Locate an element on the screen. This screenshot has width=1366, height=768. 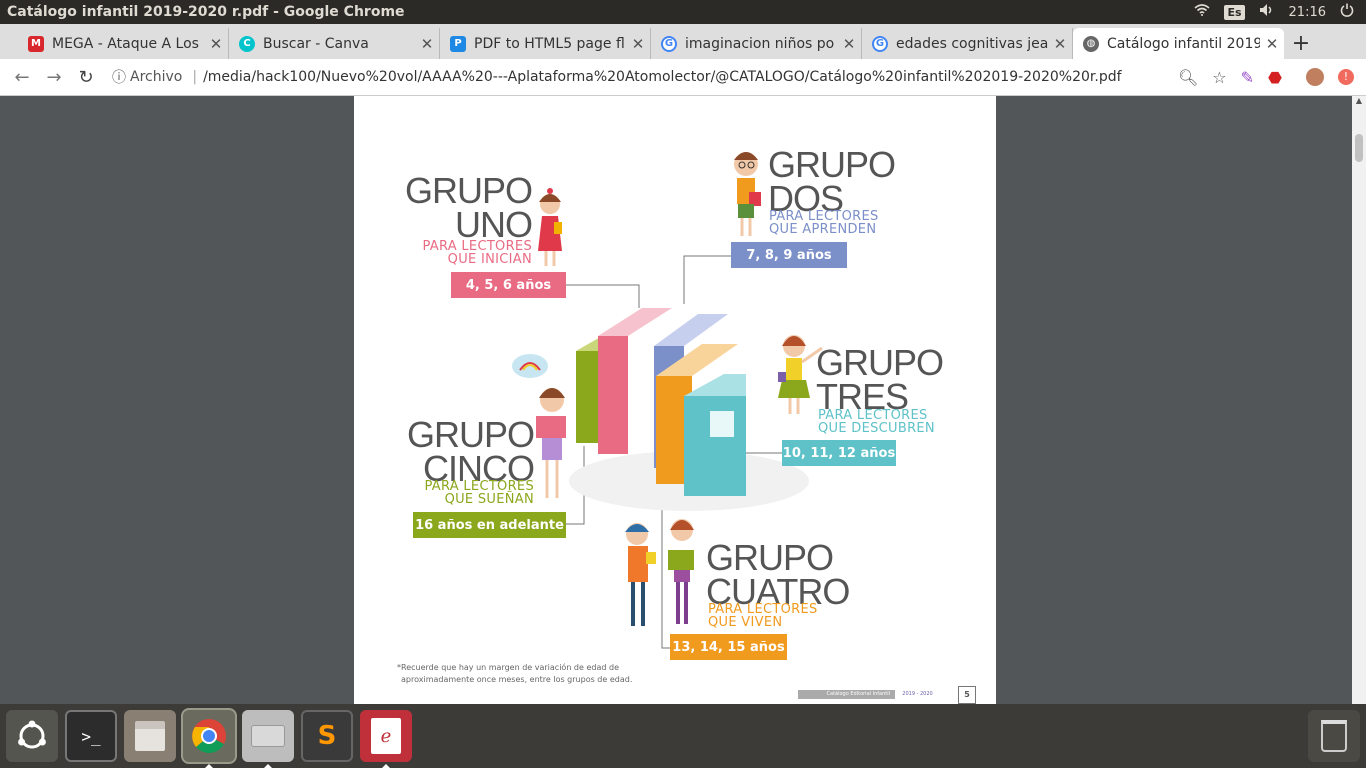
age-badge-uno: 4, 5, 6 años is located at coordinates (508, 285).